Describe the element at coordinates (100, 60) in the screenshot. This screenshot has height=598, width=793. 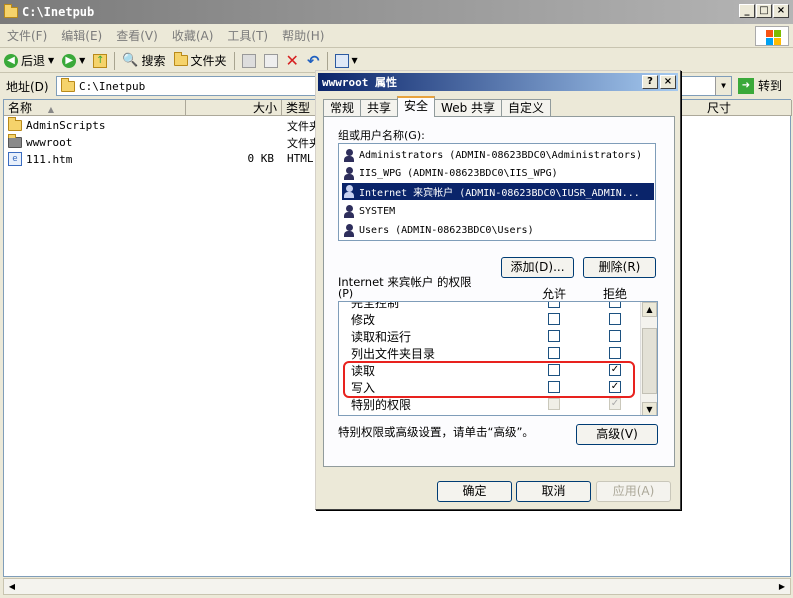
I see `up-folder-button: ↑` at that location.